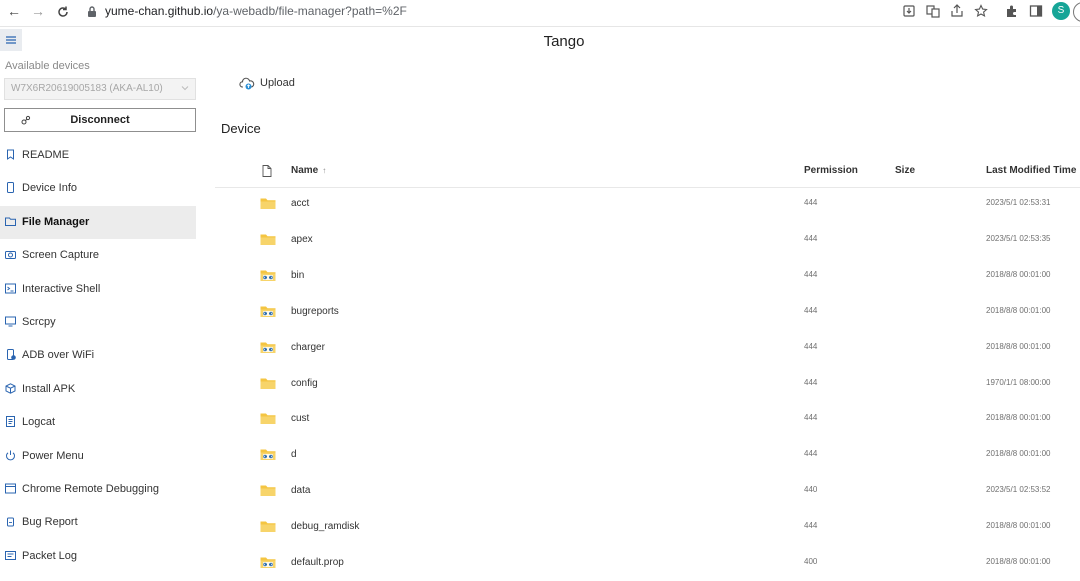  What do you see at coordinates (50, 188) in the screenshot?
I see `sidebar-item-label: Device Info` at bounding box center [50, 188].